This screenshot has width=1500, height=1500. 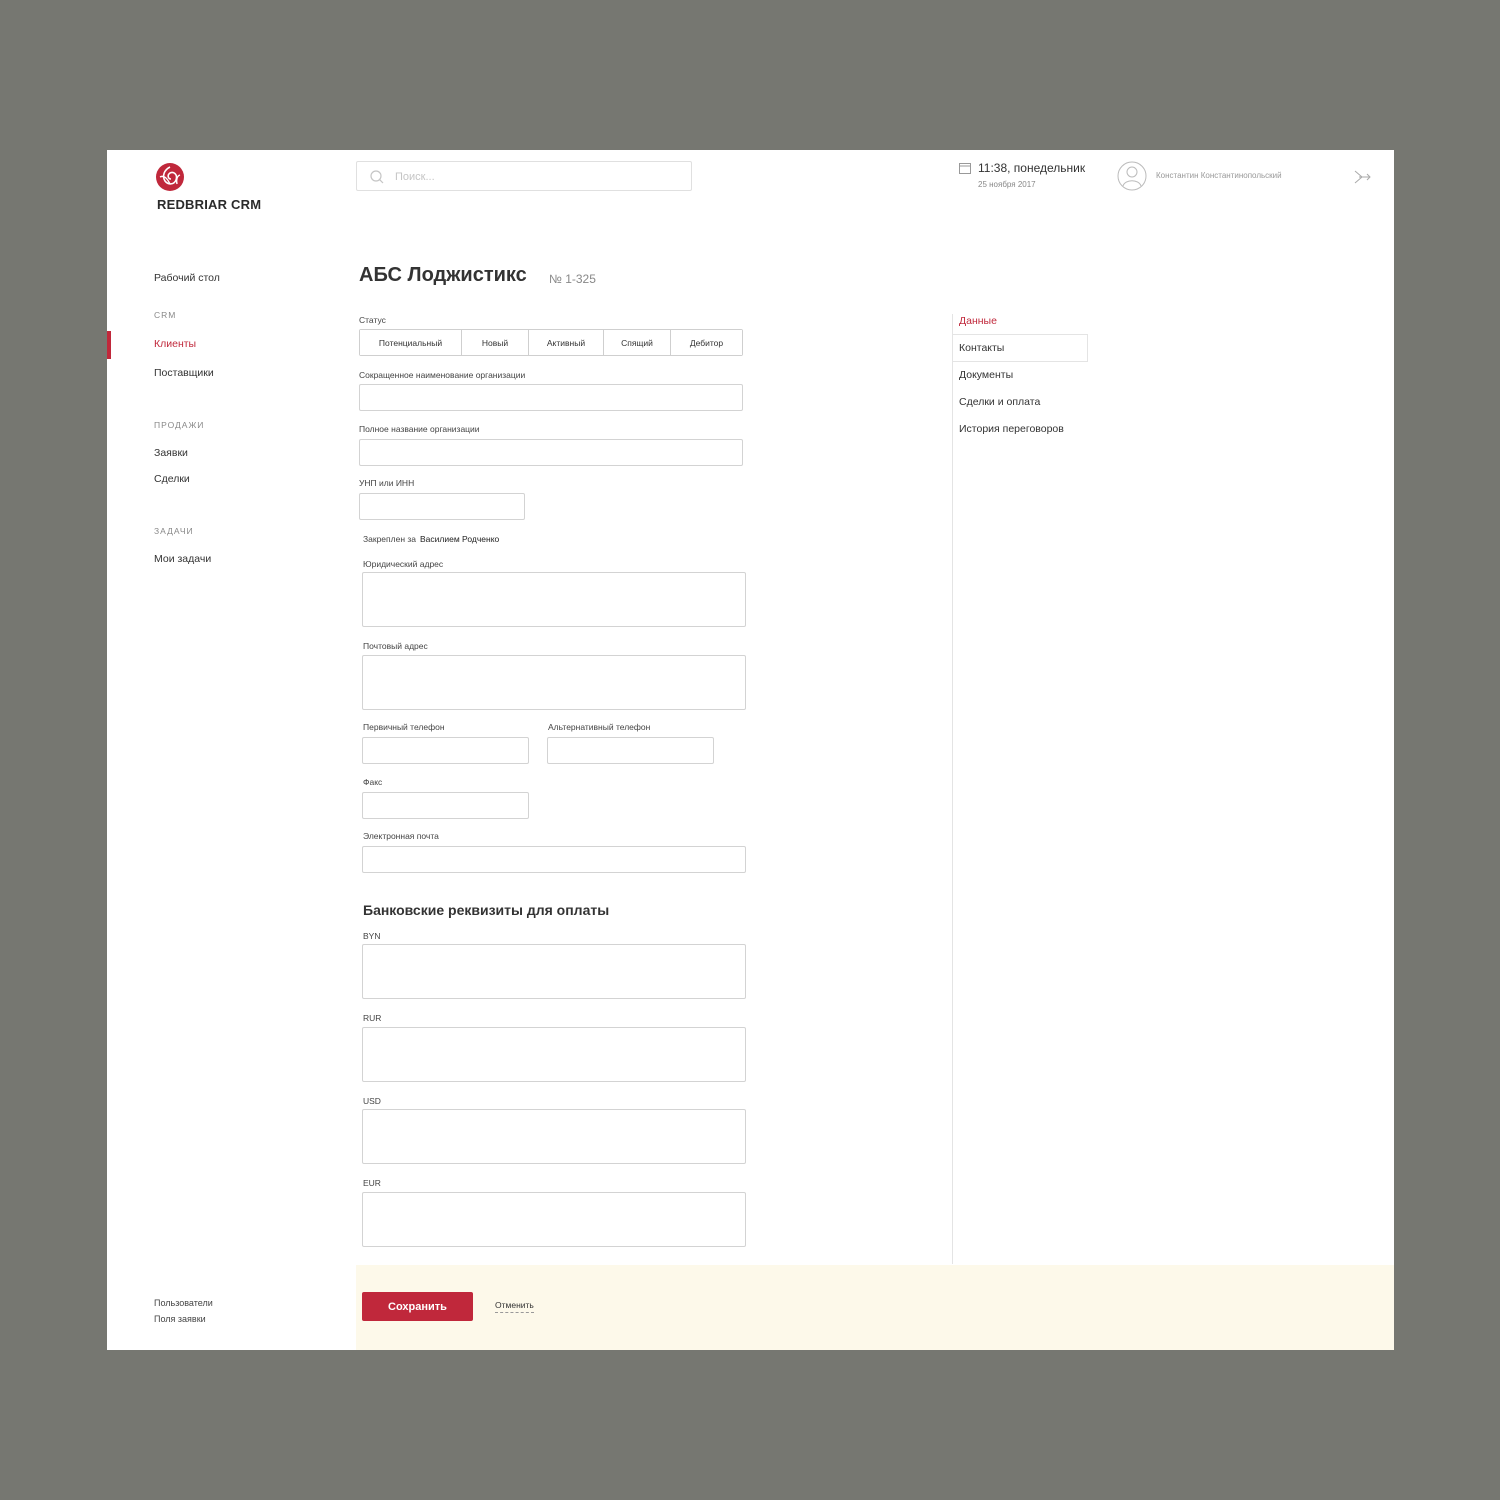 What do you see at coordinates (1132, 176) in the screenshot?
I see `user-avatar-icon` at bounding box center [1132, 176].